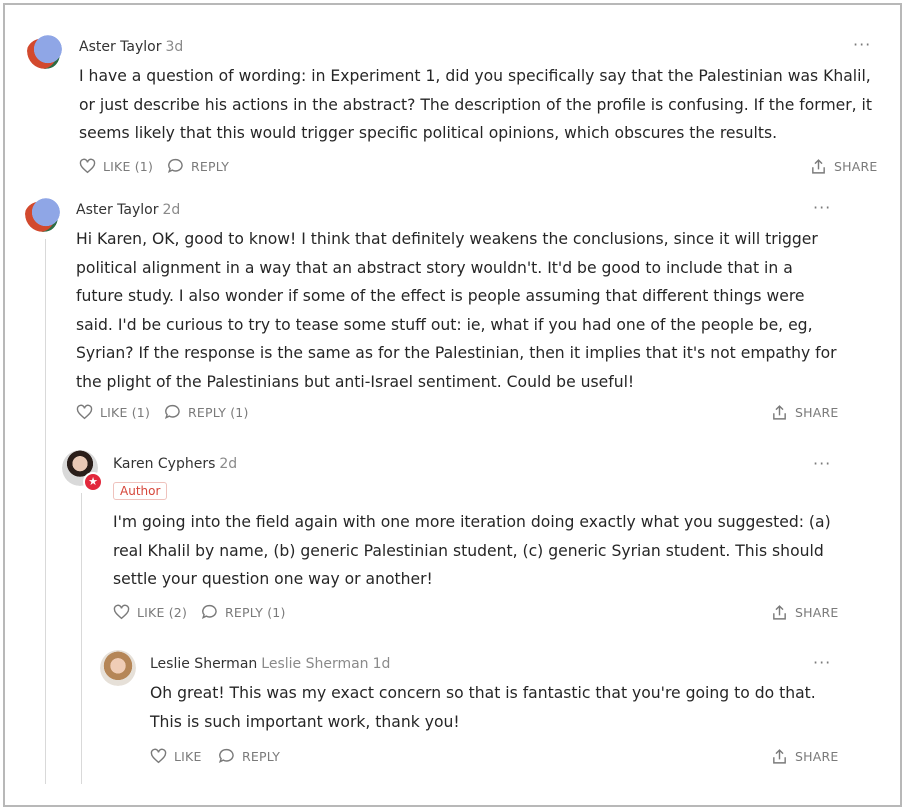 The height and width of the screenshot is (812, 907). I want to click on reply-button: REPLY, so click(249, 756).